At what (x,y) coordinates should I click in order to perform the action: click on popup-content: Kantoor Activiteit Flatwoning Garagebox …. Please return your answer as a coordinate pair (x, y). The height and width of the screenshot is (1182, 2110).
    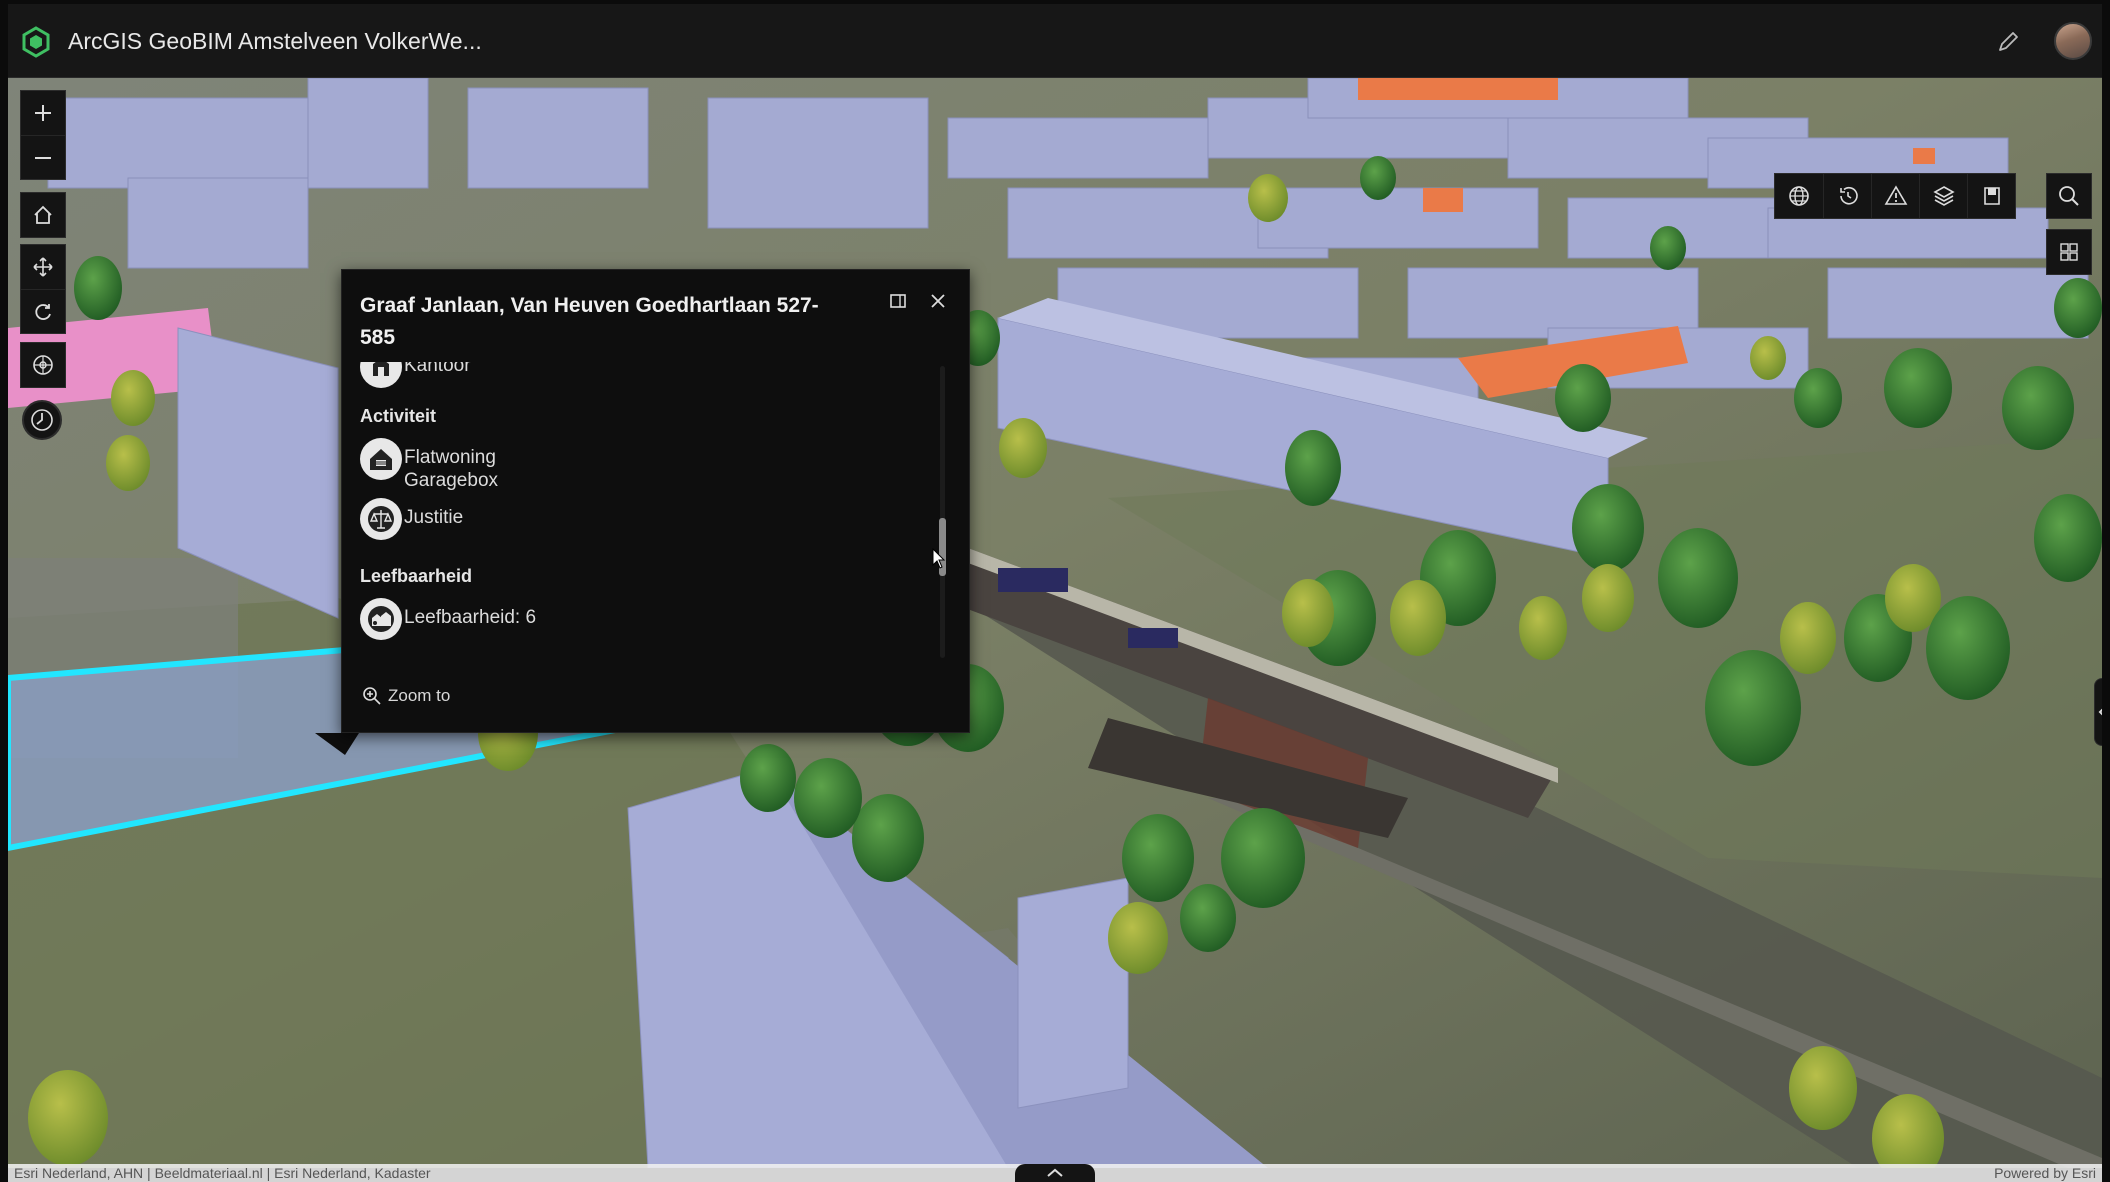
    Looking at the image, I should click on (655, 512).